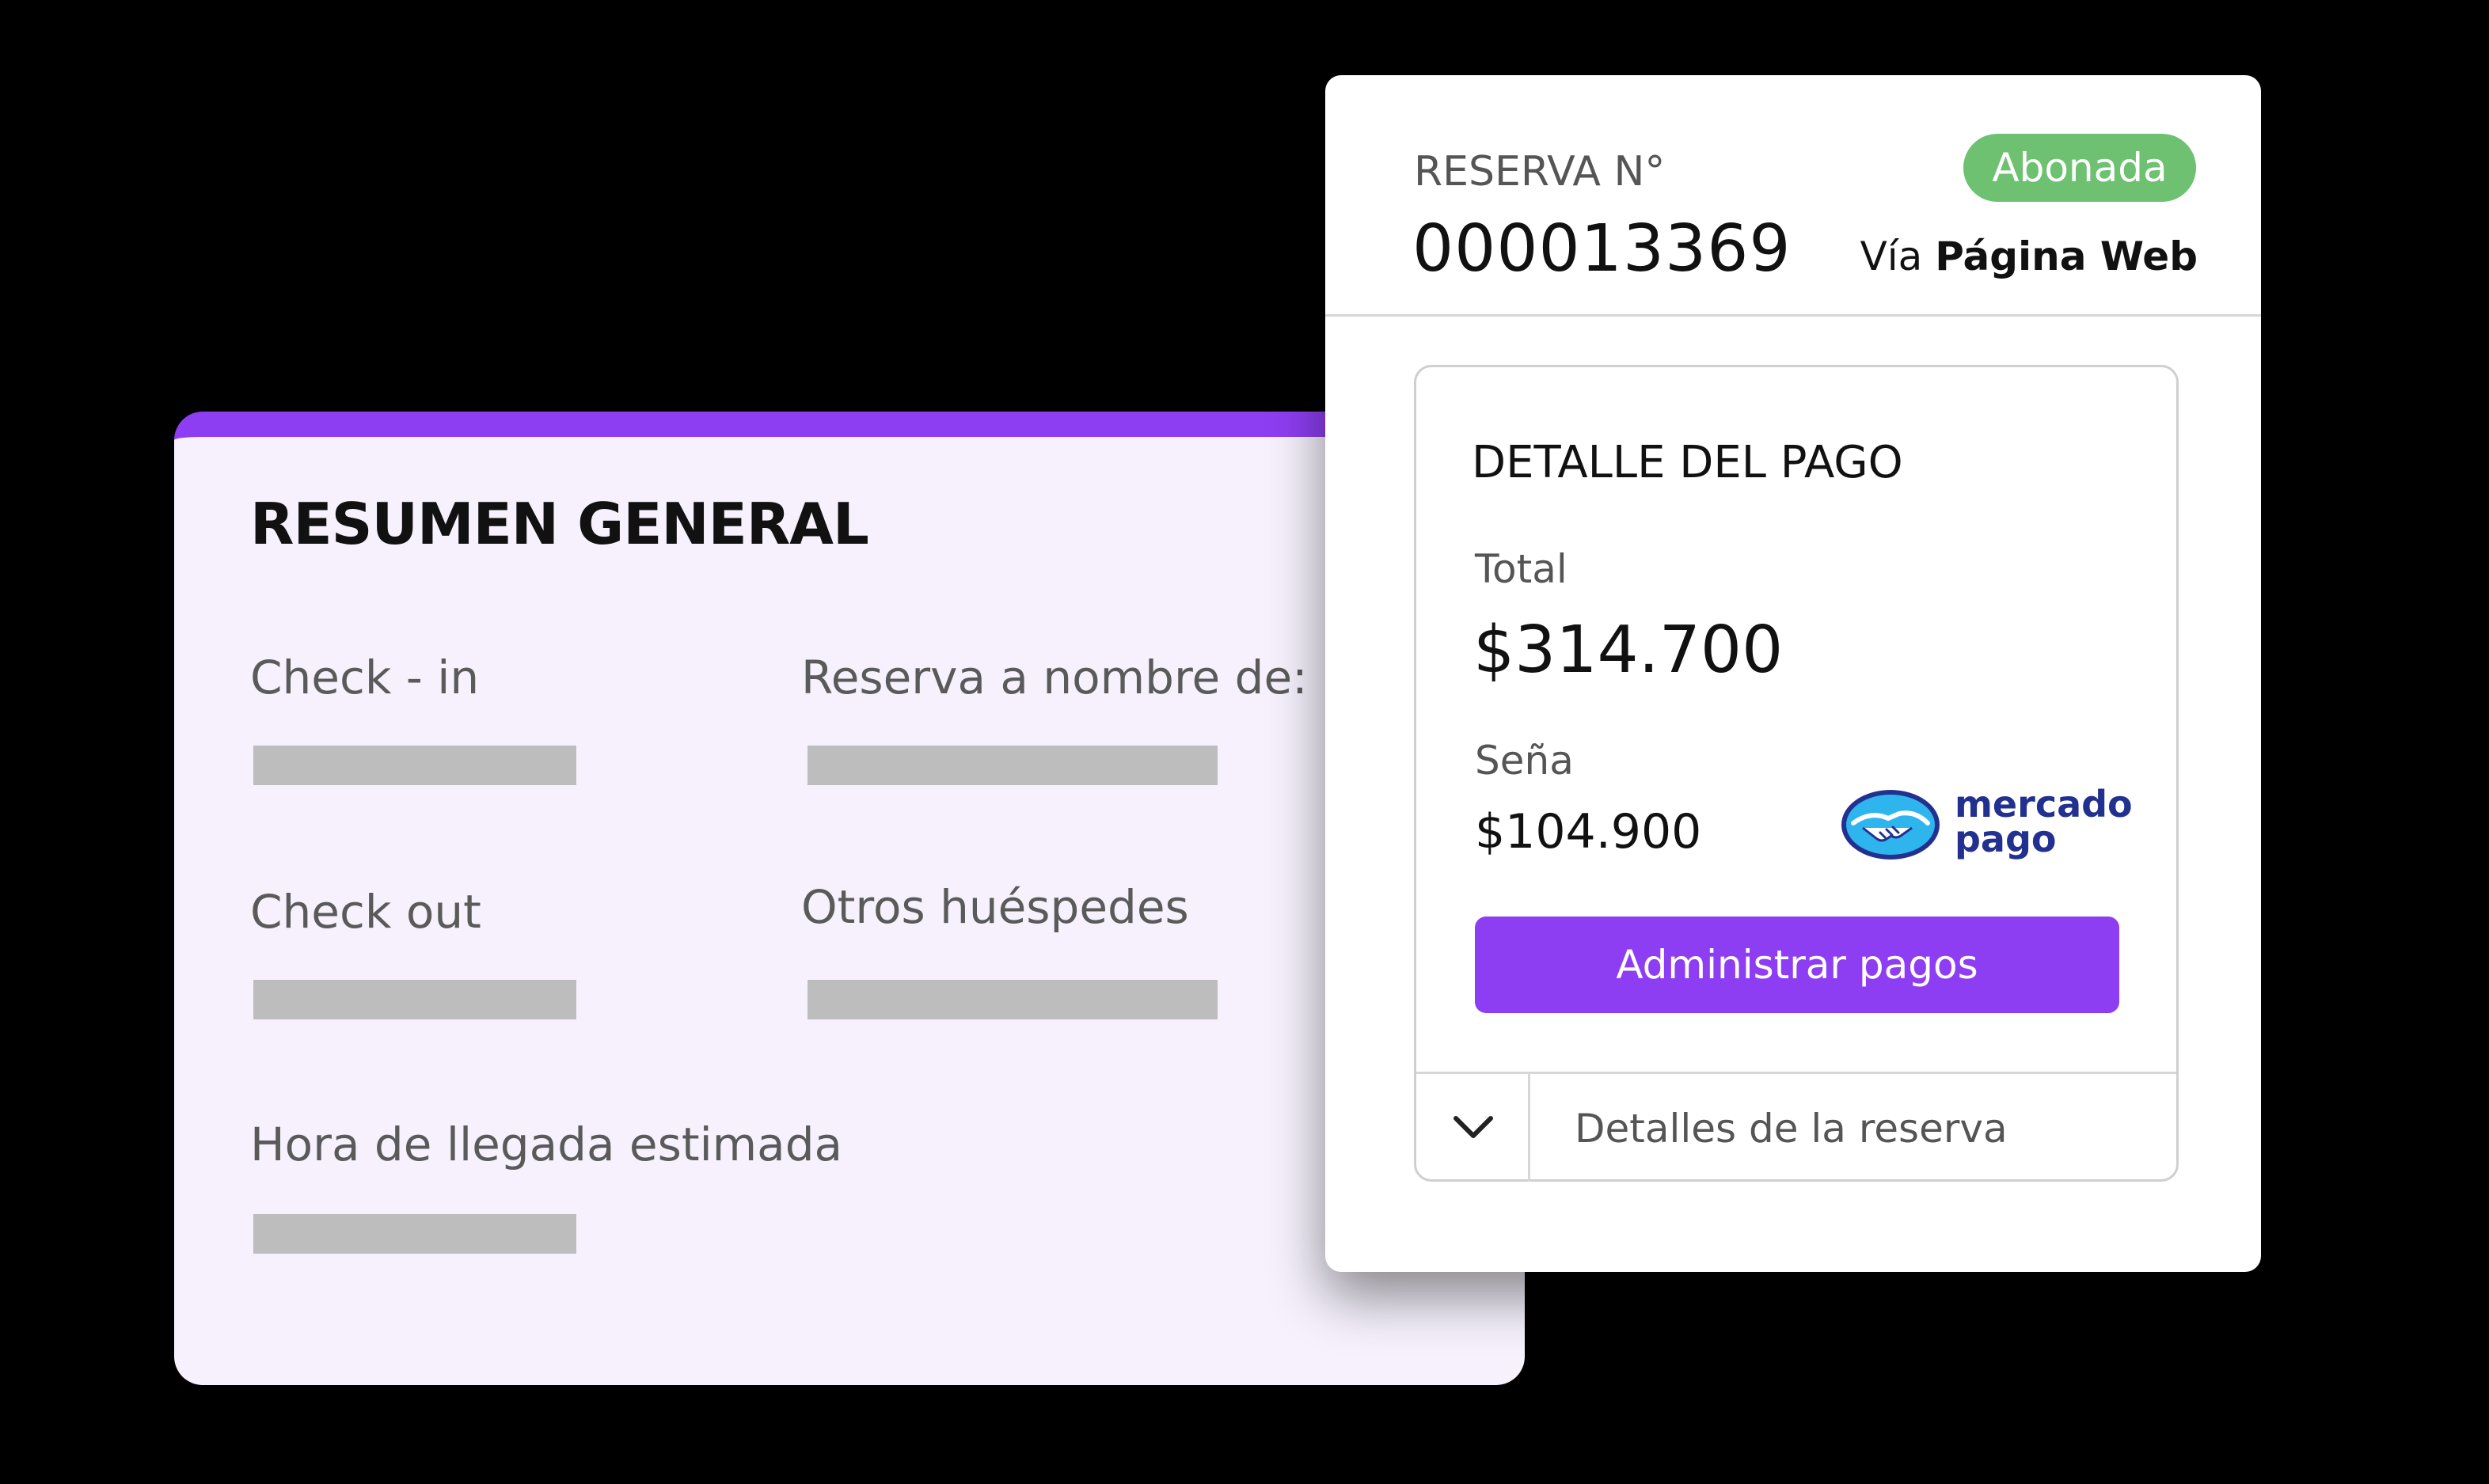  I want to click on sena-value: $104.900, so click(1588, 832).